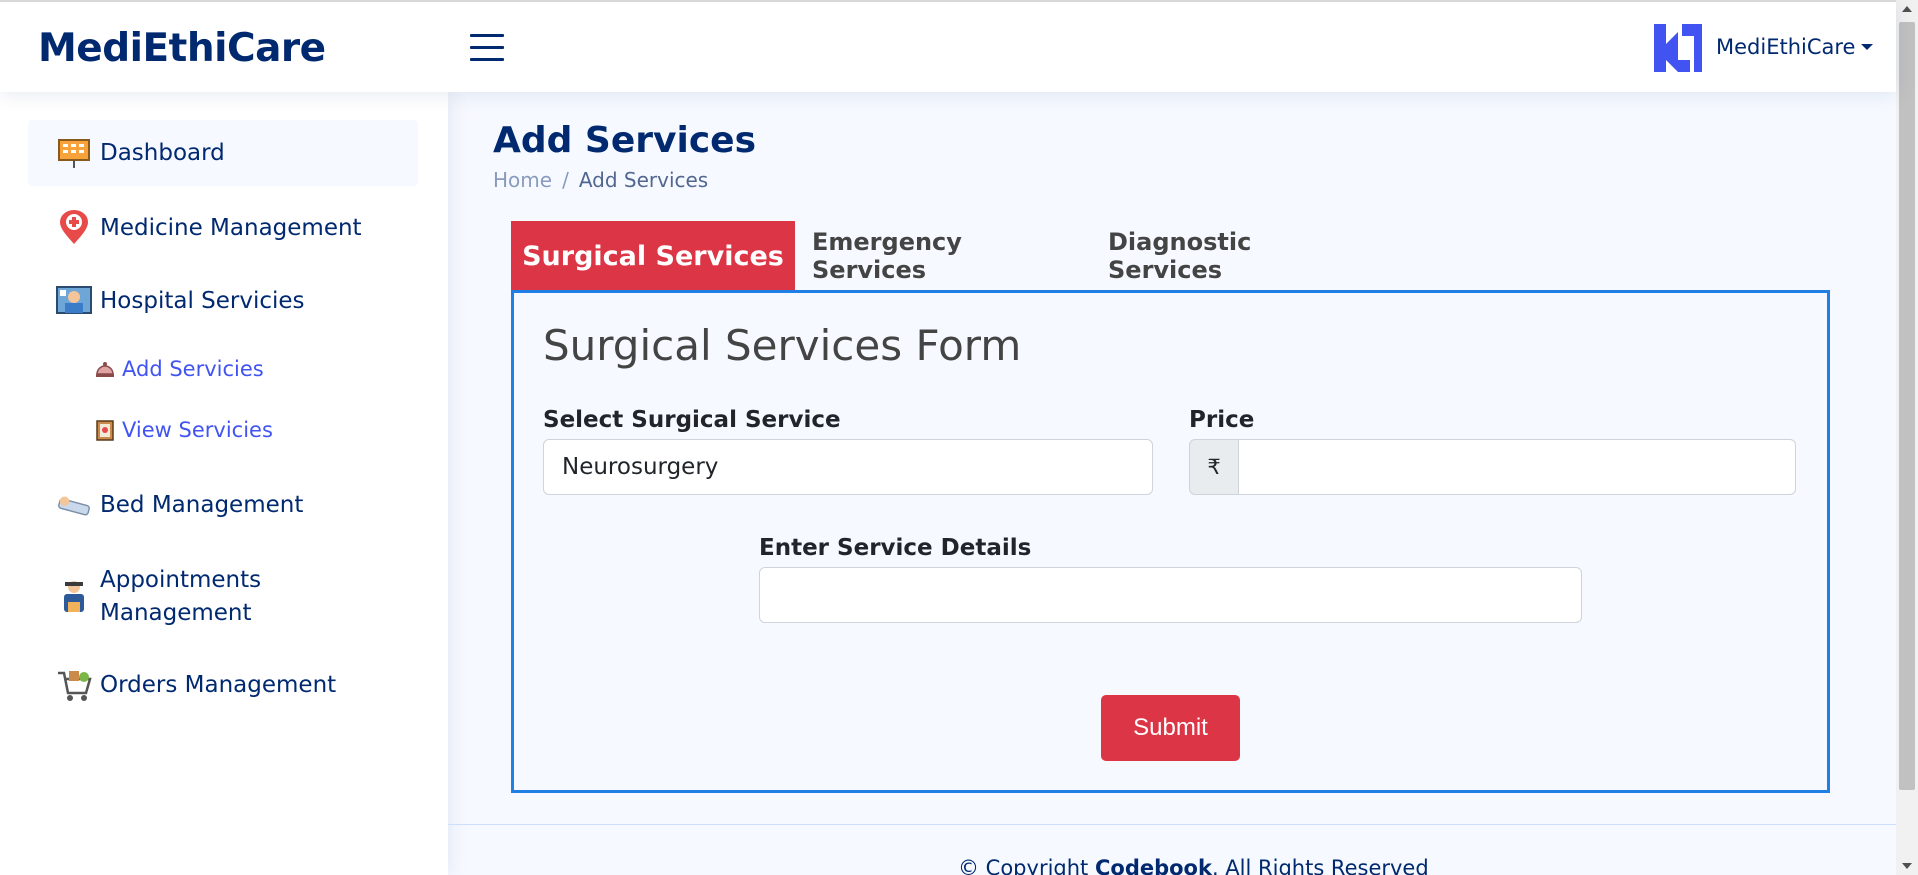 This screenshot has height=875, width=1918. What do you see at coordinates (193, 369) in the screenshot?
I see `sidebar-subitem-label: Add Servicies` at bounding box center [193, 369].